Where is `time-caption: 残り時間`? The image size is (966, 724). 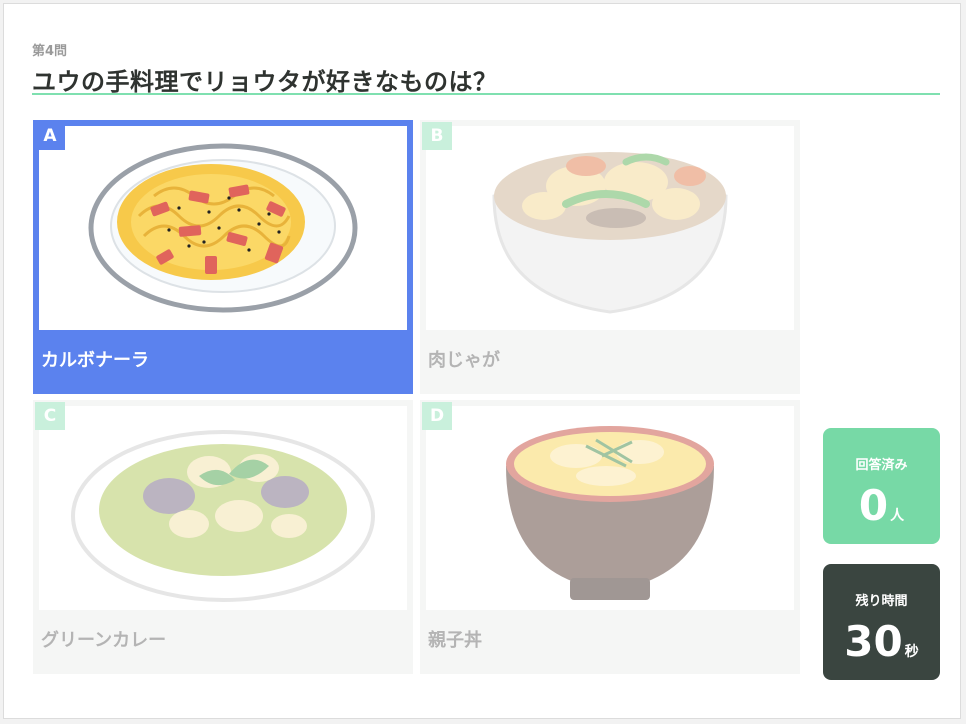
time-caption: 残り時間 is located at coordinates (881, 601).